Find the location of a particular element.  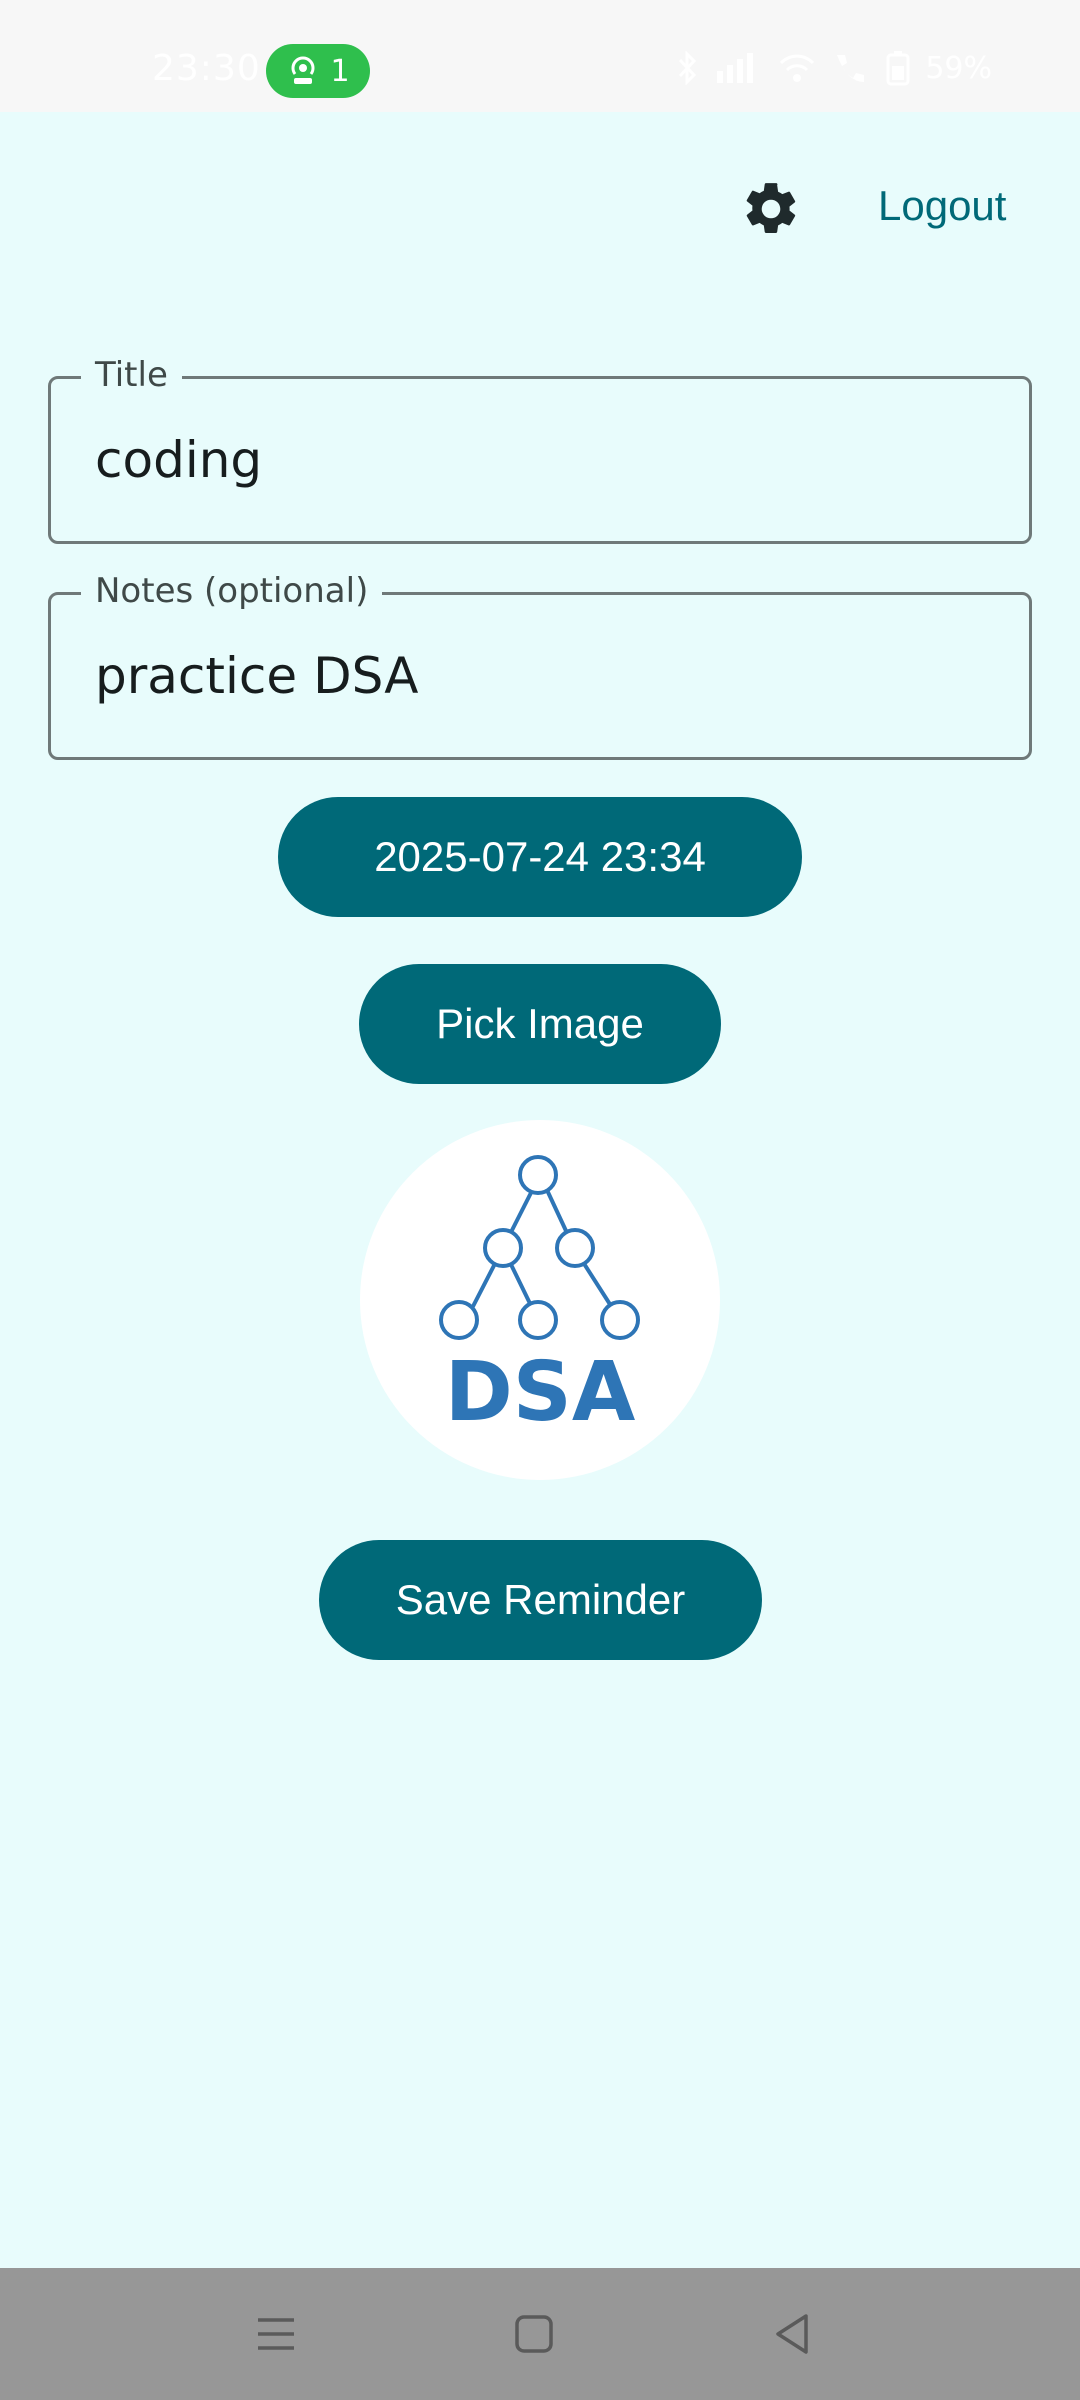

home-icon is located at coordinates (534, 2334).